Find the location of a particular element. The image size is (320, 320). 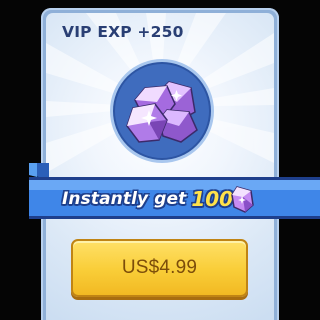

buy-button: US$4.99 is located at coordinates (159, 268).